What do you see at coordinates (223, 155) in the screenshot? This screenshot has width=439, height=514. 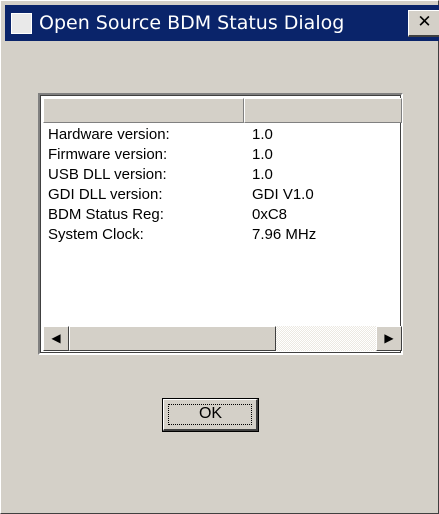 I see `list-item: Firmware version: 1.0` at bounding box center [223, 155].